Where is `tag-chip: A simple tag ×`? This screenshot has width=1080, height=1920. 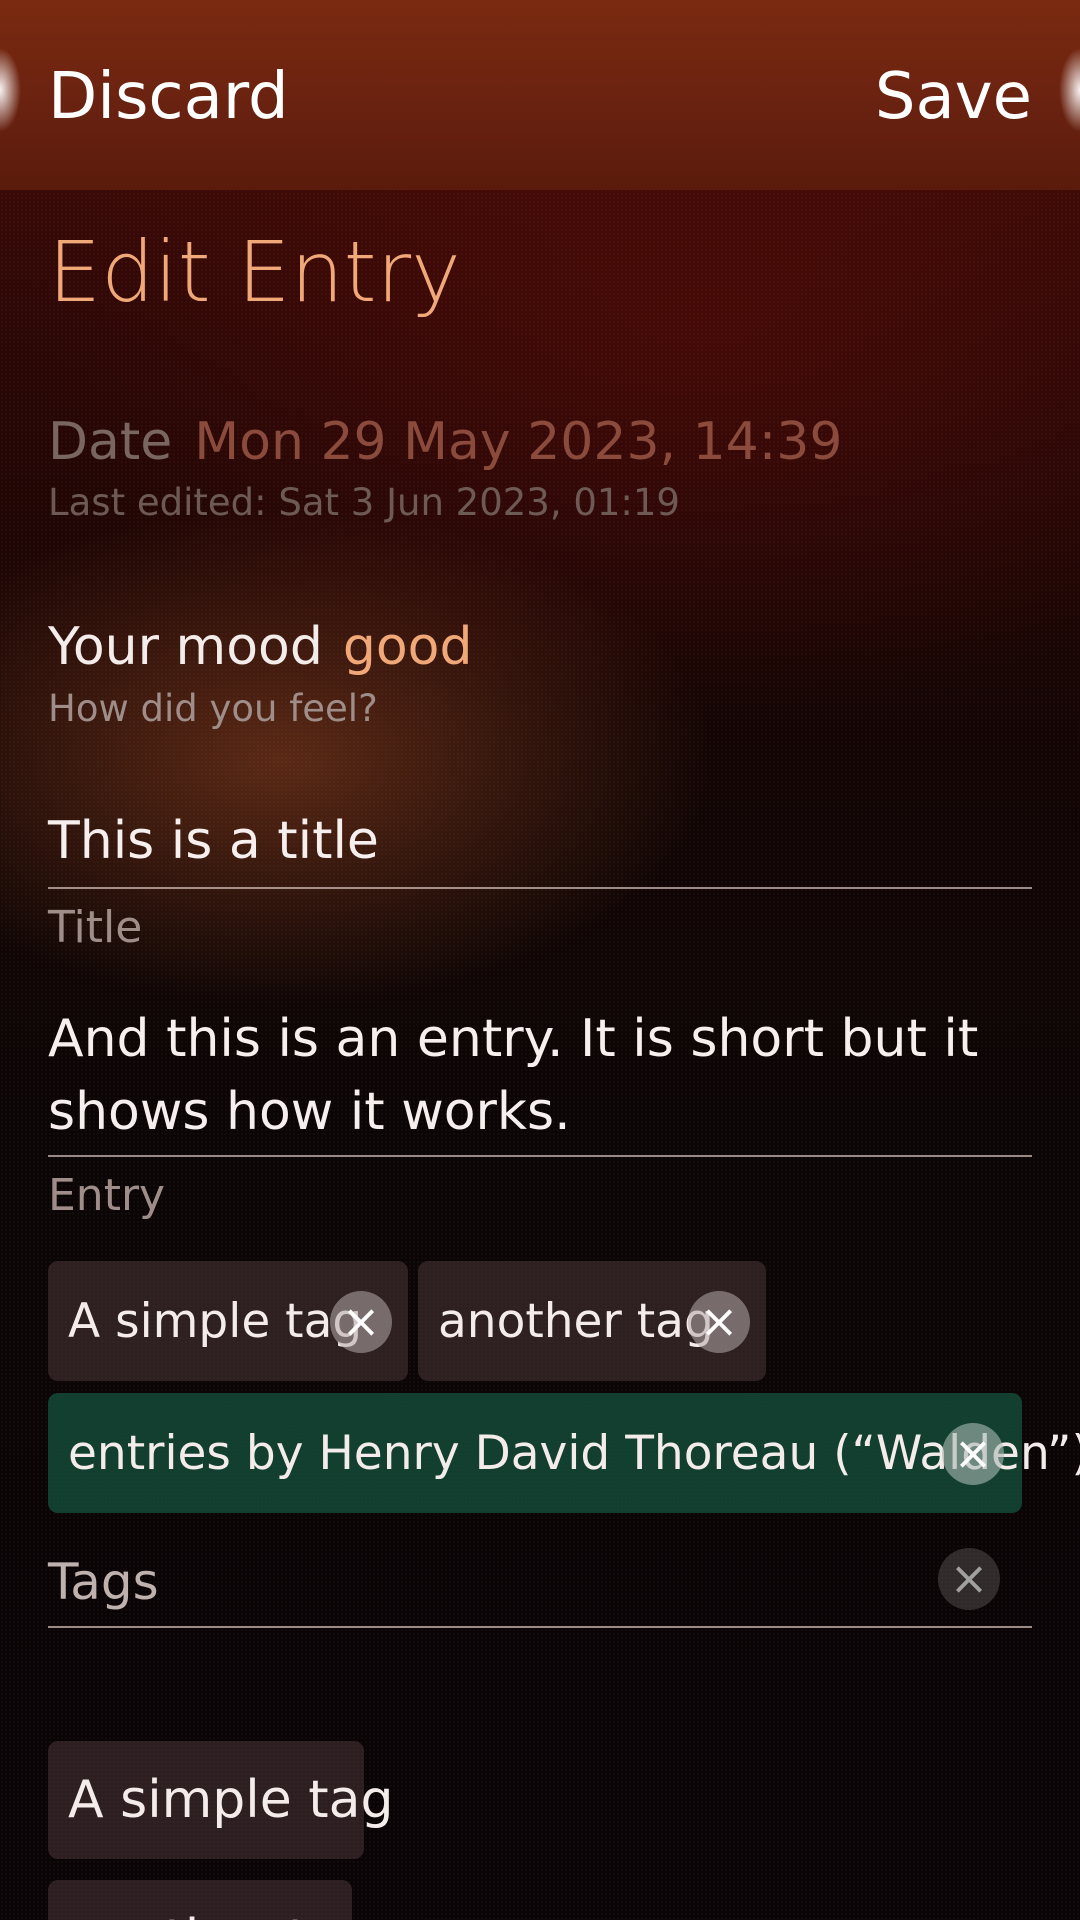
tag-chip: A simple tag × is located at coordinates (228, 1321).